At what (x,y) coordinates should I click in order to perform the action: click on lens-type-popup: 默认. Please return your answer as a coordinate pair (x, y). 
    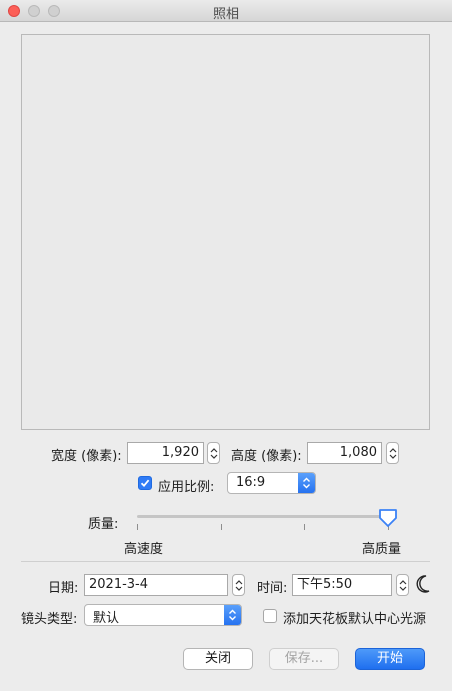
    Looking at the image, I should click on (163, 615).